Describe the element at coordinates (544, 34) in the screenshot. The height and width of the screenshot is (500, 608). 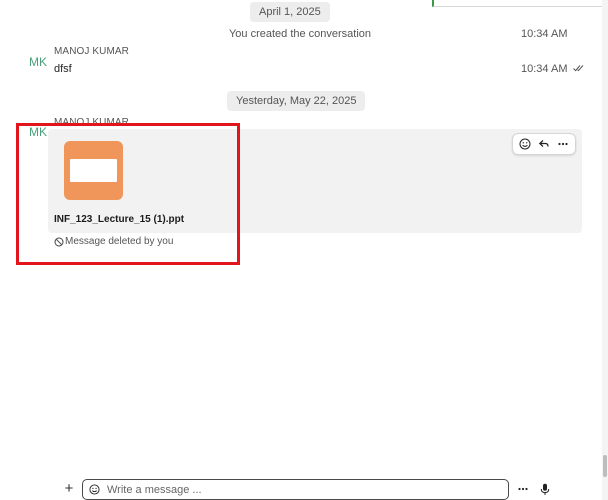
I see `system-message-time: 10:34 AM` at that location.